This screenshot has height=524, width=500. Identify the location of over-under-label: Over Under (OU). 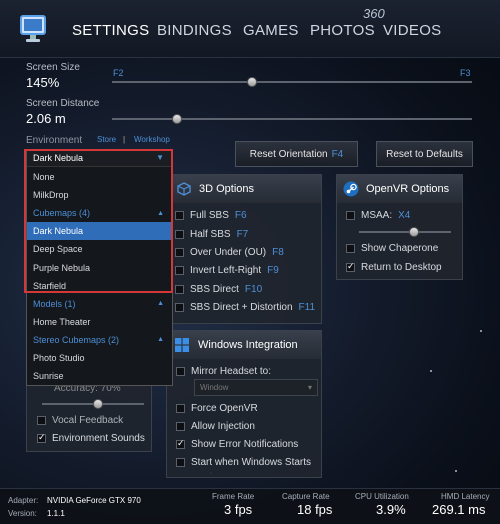
(228, 252).